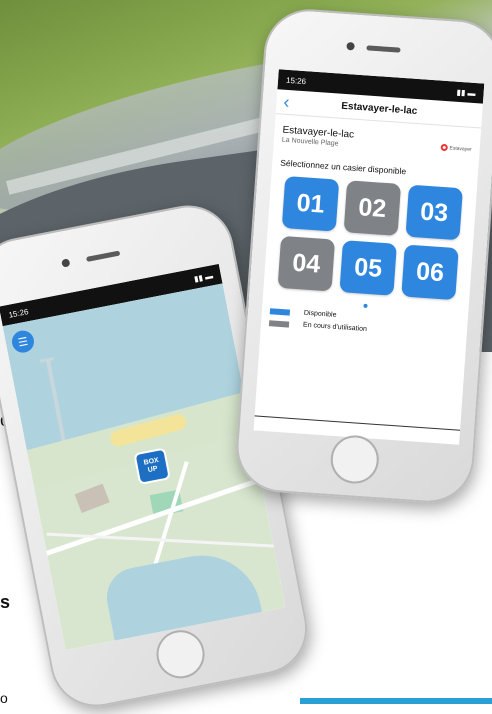  Describe the element at coordinates (460, 148) in the screenshot. I see `brand-logo-text: Estavayer` at that location.